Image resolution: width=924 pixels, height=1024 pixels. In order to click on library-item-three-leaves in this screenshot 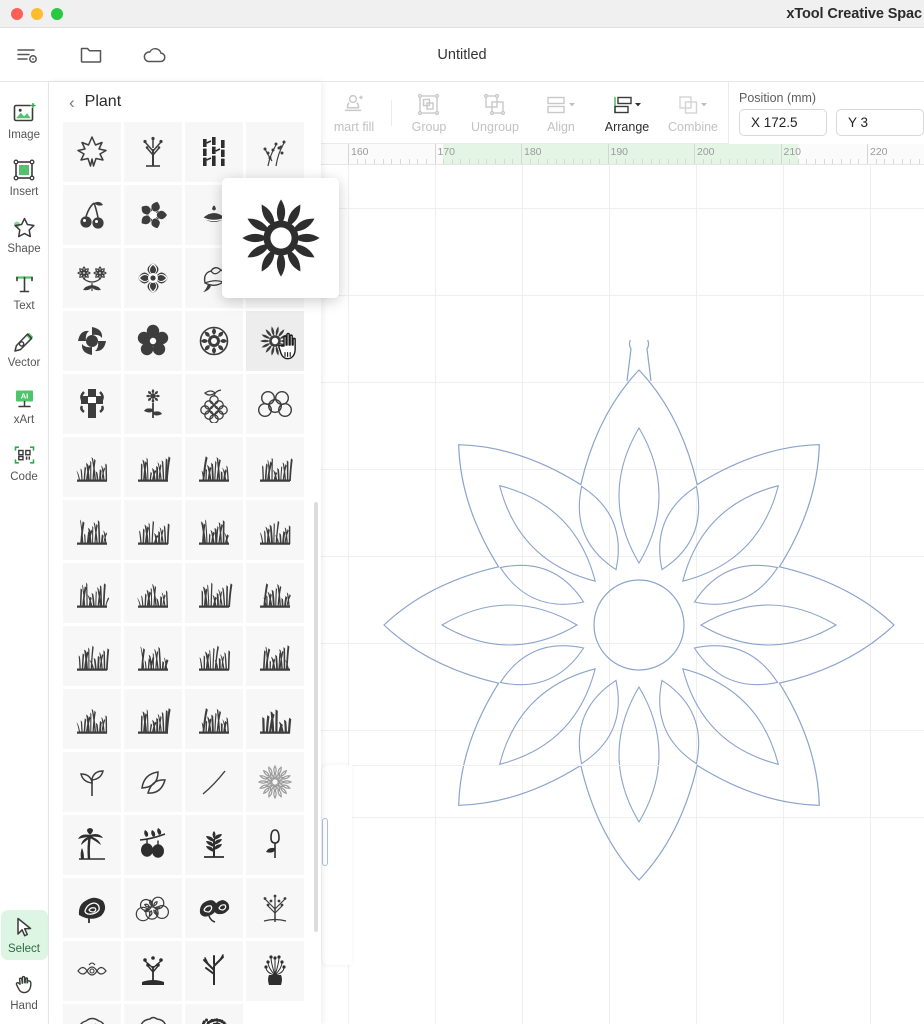, I will do `click(153, 782)`.